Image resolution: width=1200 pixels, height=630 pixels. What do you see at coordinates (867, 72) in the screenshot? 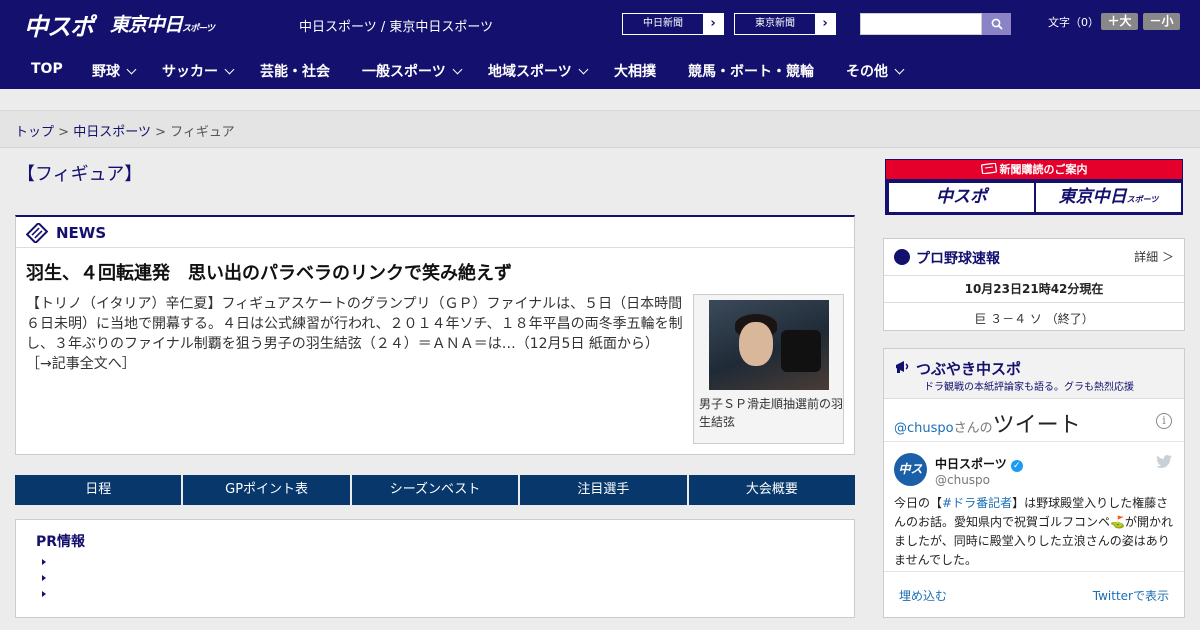
I see `nav-label: その他` at bounding box center [867, 72].